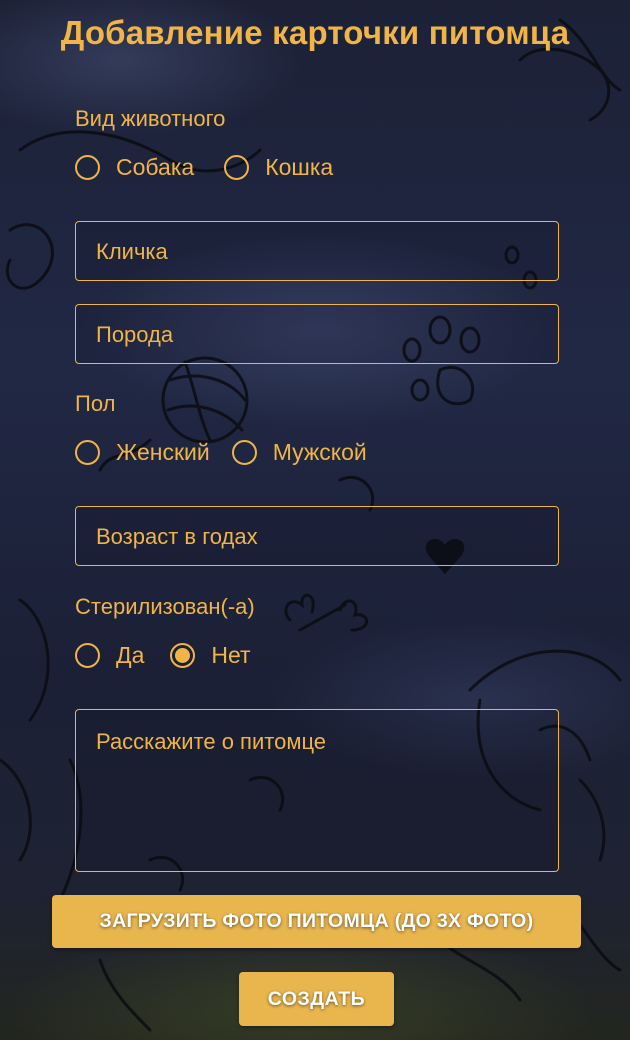 The height and width of the screenshot is (1040, 630). Describe the element at coordinates (135, 334) in the screenshot. I see `breed-placeholder: Порода` at that location.